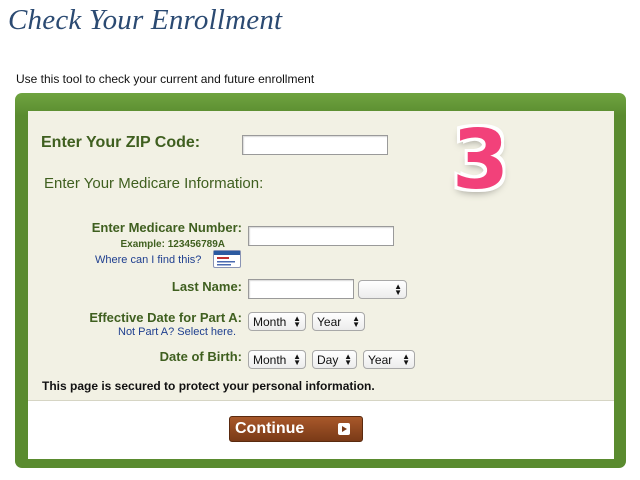 Image resolution: width=640 pixels, height=480 pixels. Describe the element at coordinates (270, 359) in the screenshot. I see `dob-month-value: Month` at that location.